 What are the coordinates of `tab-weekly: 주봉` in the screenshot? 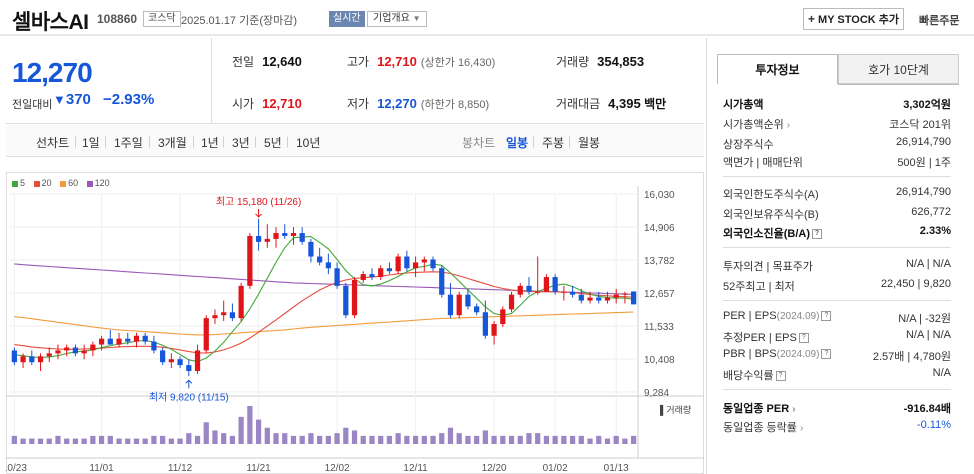 It's located at (553, 142).